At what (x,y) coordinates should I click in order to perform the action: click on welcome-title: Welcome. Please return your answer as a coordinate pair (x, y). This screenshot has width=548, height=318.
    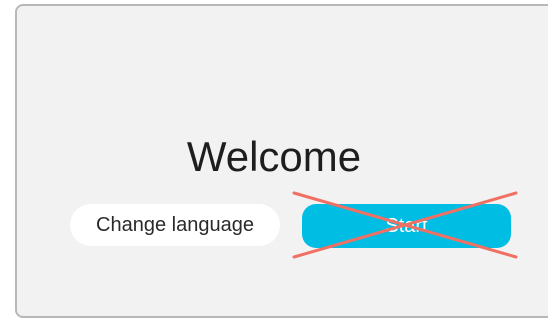
    Looking at the image, I should click on (274, 156).